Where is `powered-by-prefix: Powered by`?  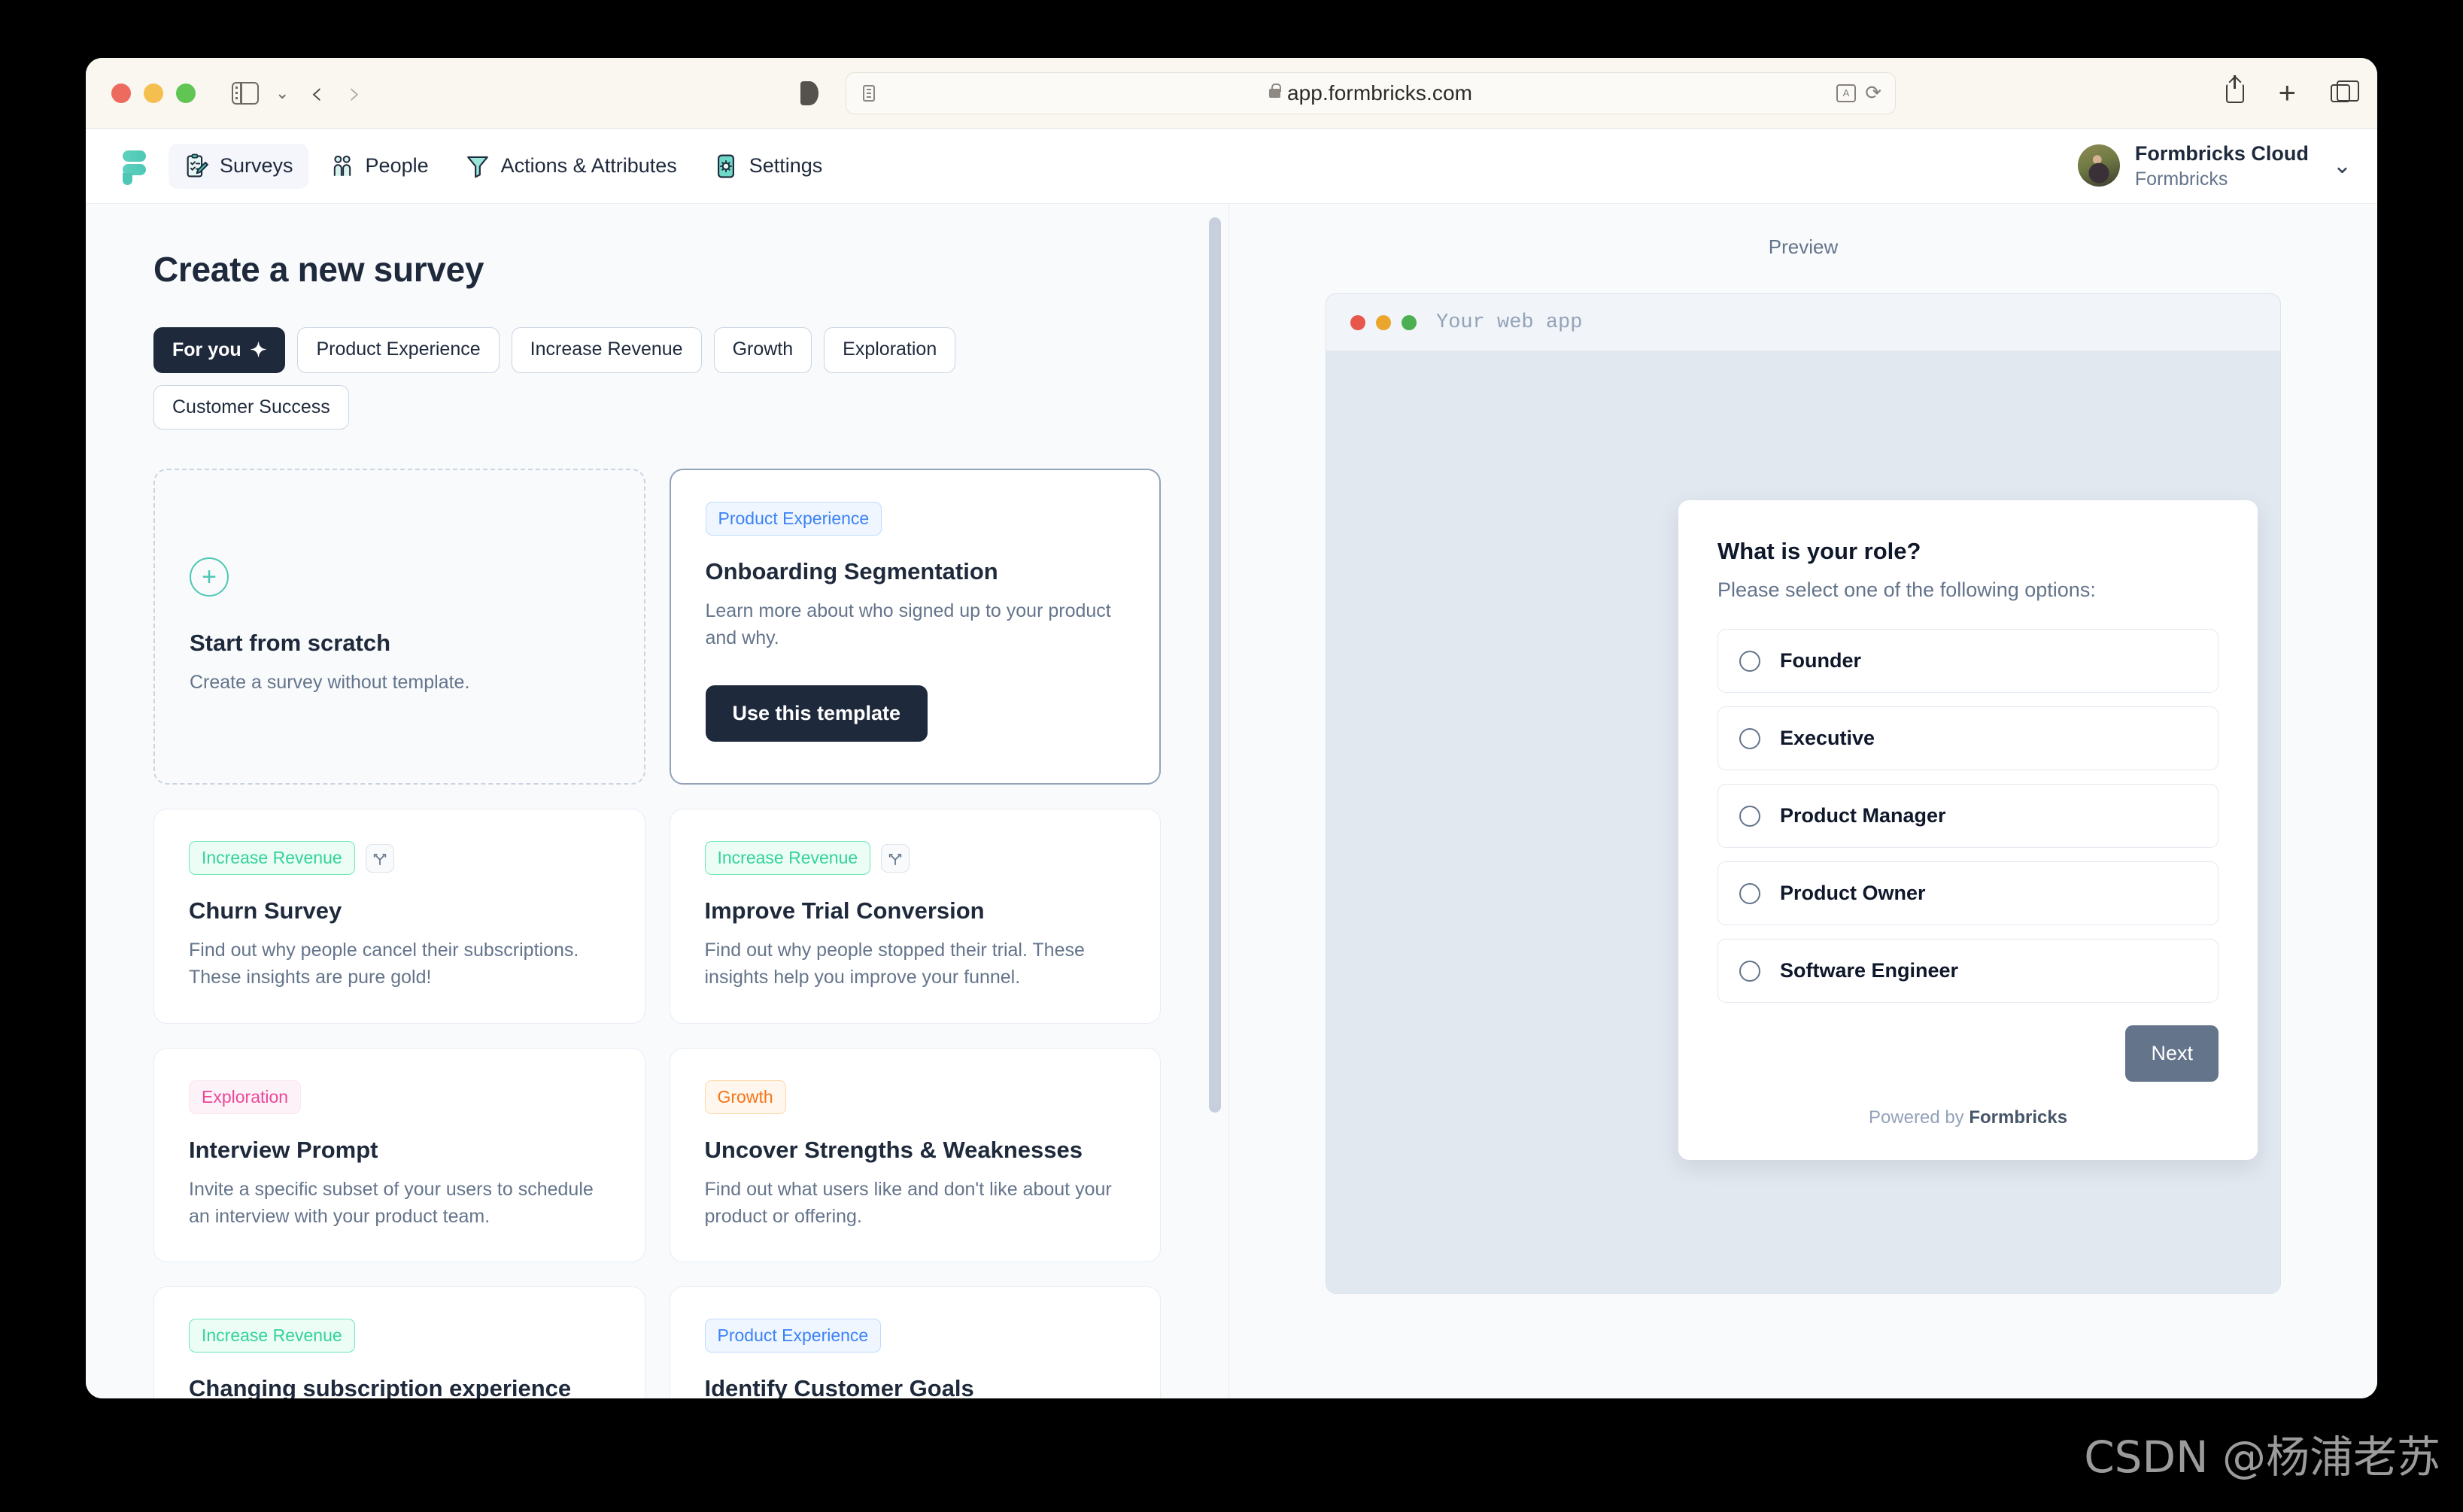
powered-by-prefix: Powered by is located at coordinates (1918, 1117).